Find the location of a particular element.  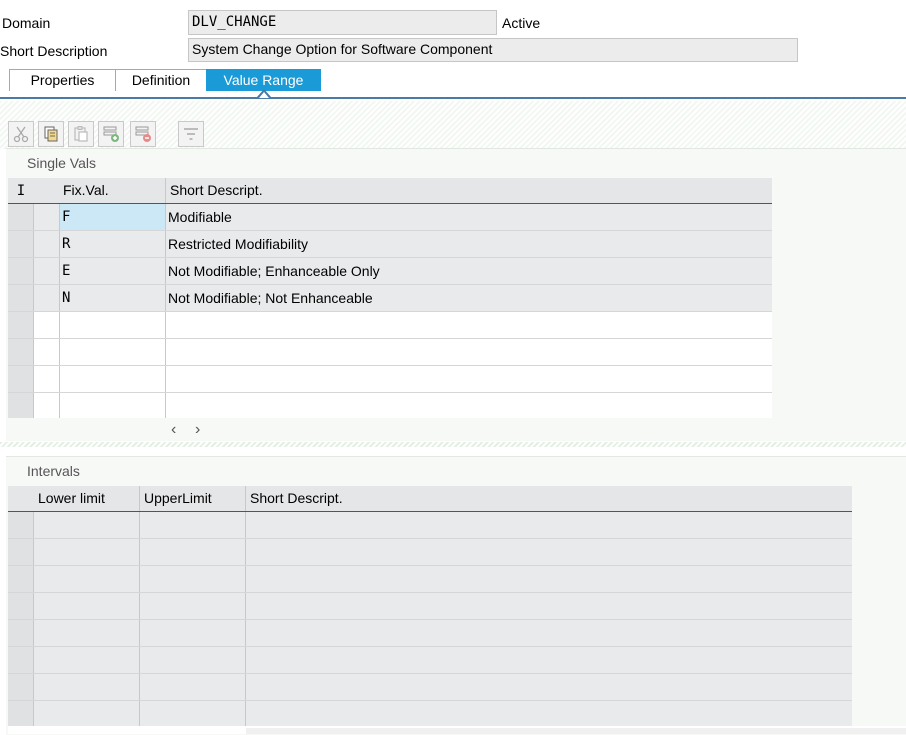

paste-button is located at coordinates (81, 134).